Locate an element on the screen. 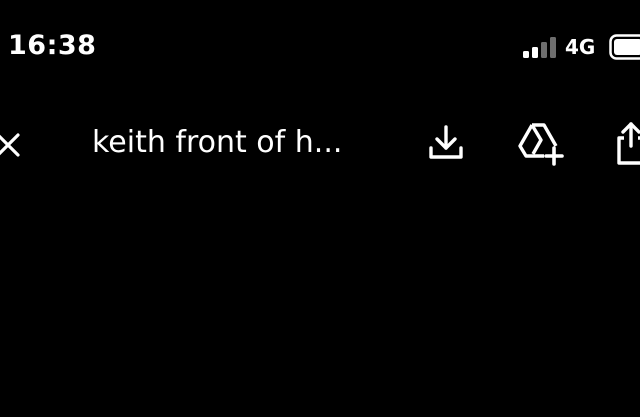 This screenshot has width=640, height=417. network-type-label: 4G is located at coordinates (580, 47).